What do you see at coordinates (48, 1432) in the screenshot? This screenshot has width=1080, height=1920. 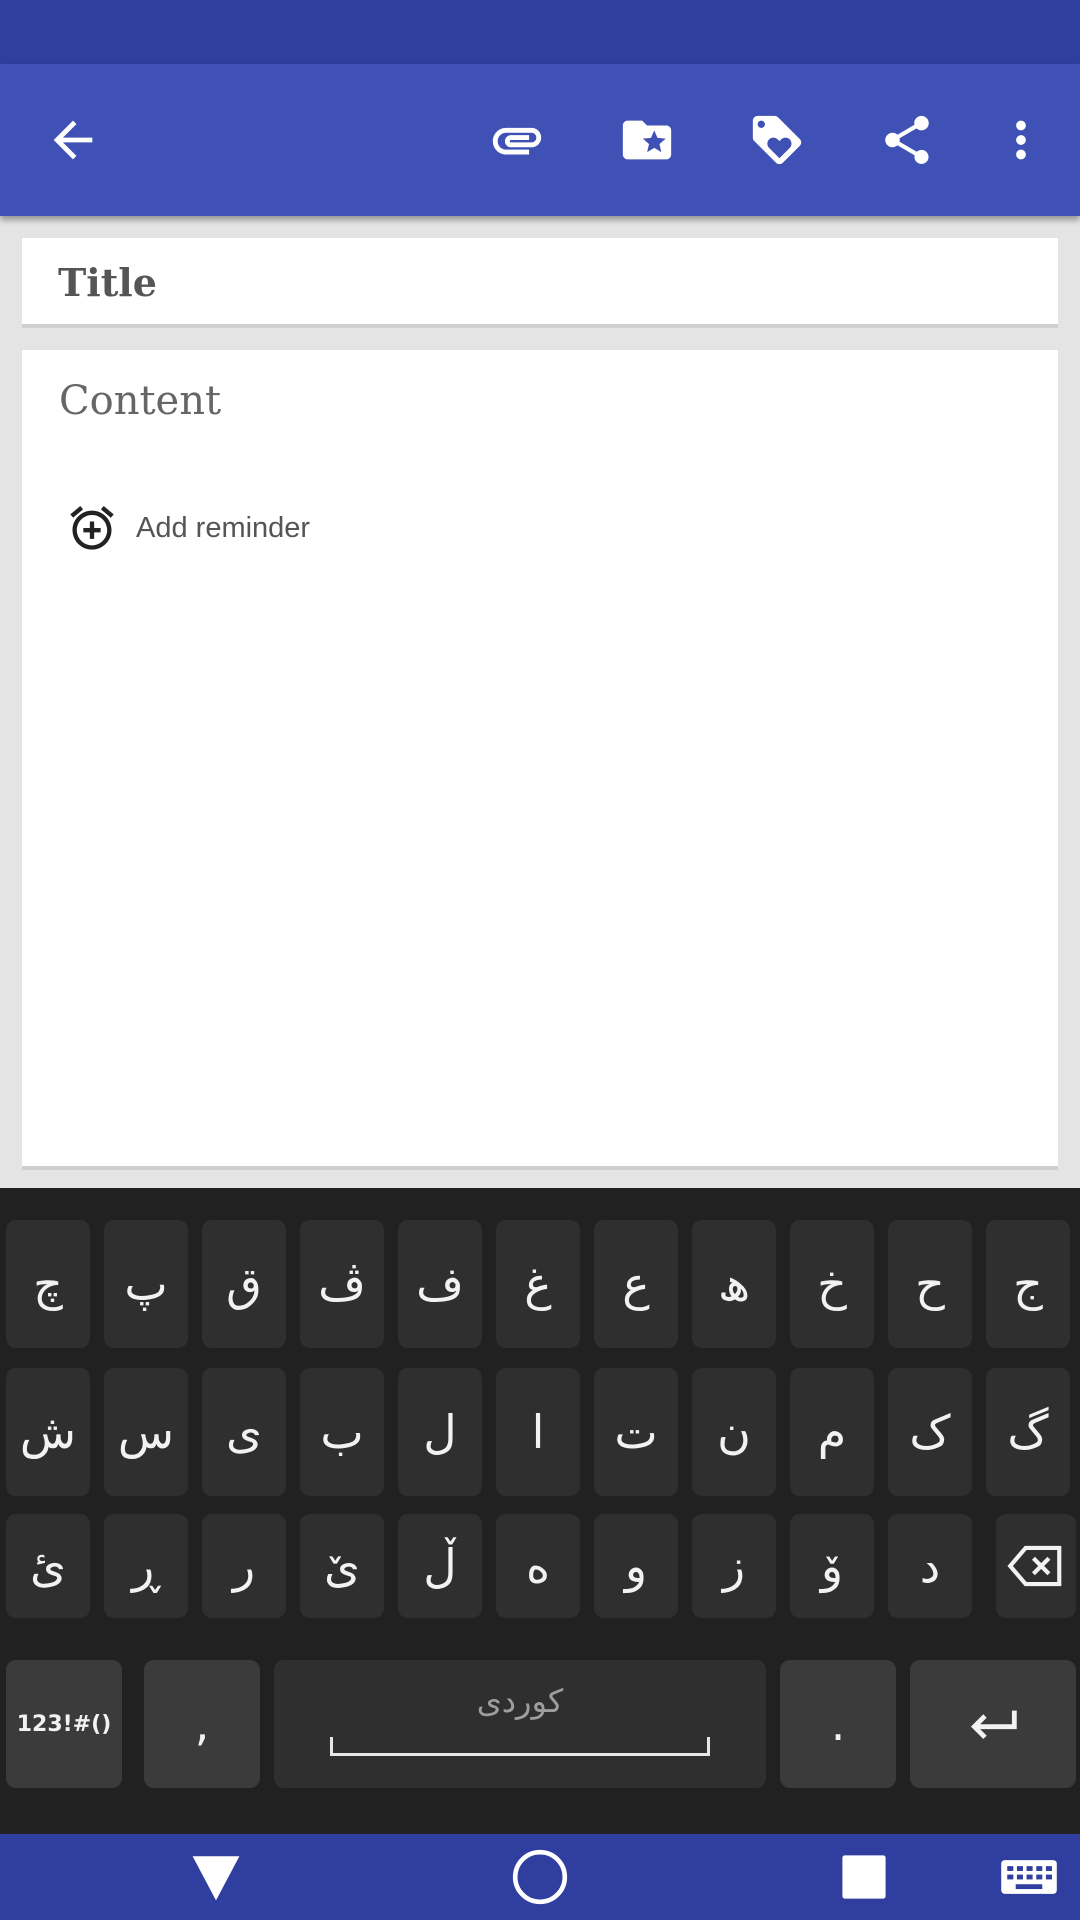 I see `key-row2-0: ش` at bounding box center [48, 1432].